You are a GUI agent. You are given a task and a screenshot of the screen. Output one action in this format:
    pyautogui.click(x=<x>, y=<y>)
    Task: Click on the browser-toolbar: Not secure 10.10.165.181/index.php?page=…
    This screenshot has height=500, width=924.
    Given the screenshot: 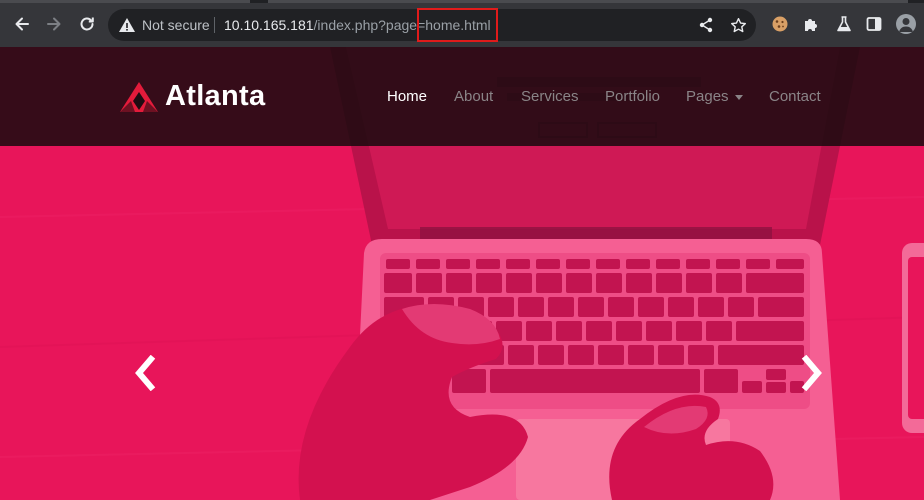 What is the action you would take?
    pyautogui.click(x=462, y=23)
    